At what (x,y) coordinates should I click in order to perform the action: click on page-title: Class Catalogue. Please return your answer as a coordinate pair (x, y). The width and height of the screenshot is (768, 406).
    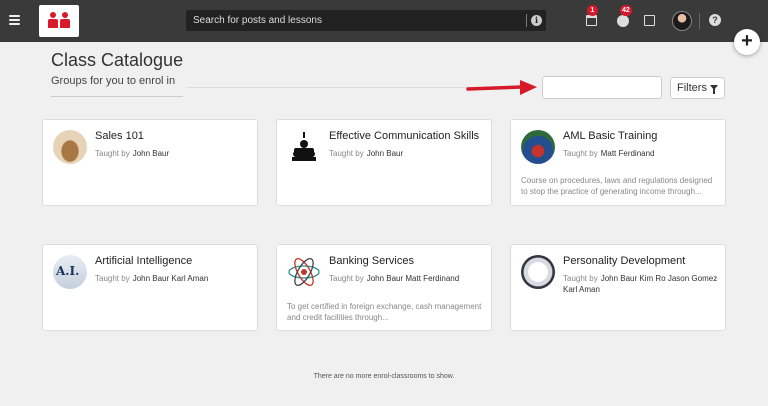
    Looking at the image, I should click on (117, 60).